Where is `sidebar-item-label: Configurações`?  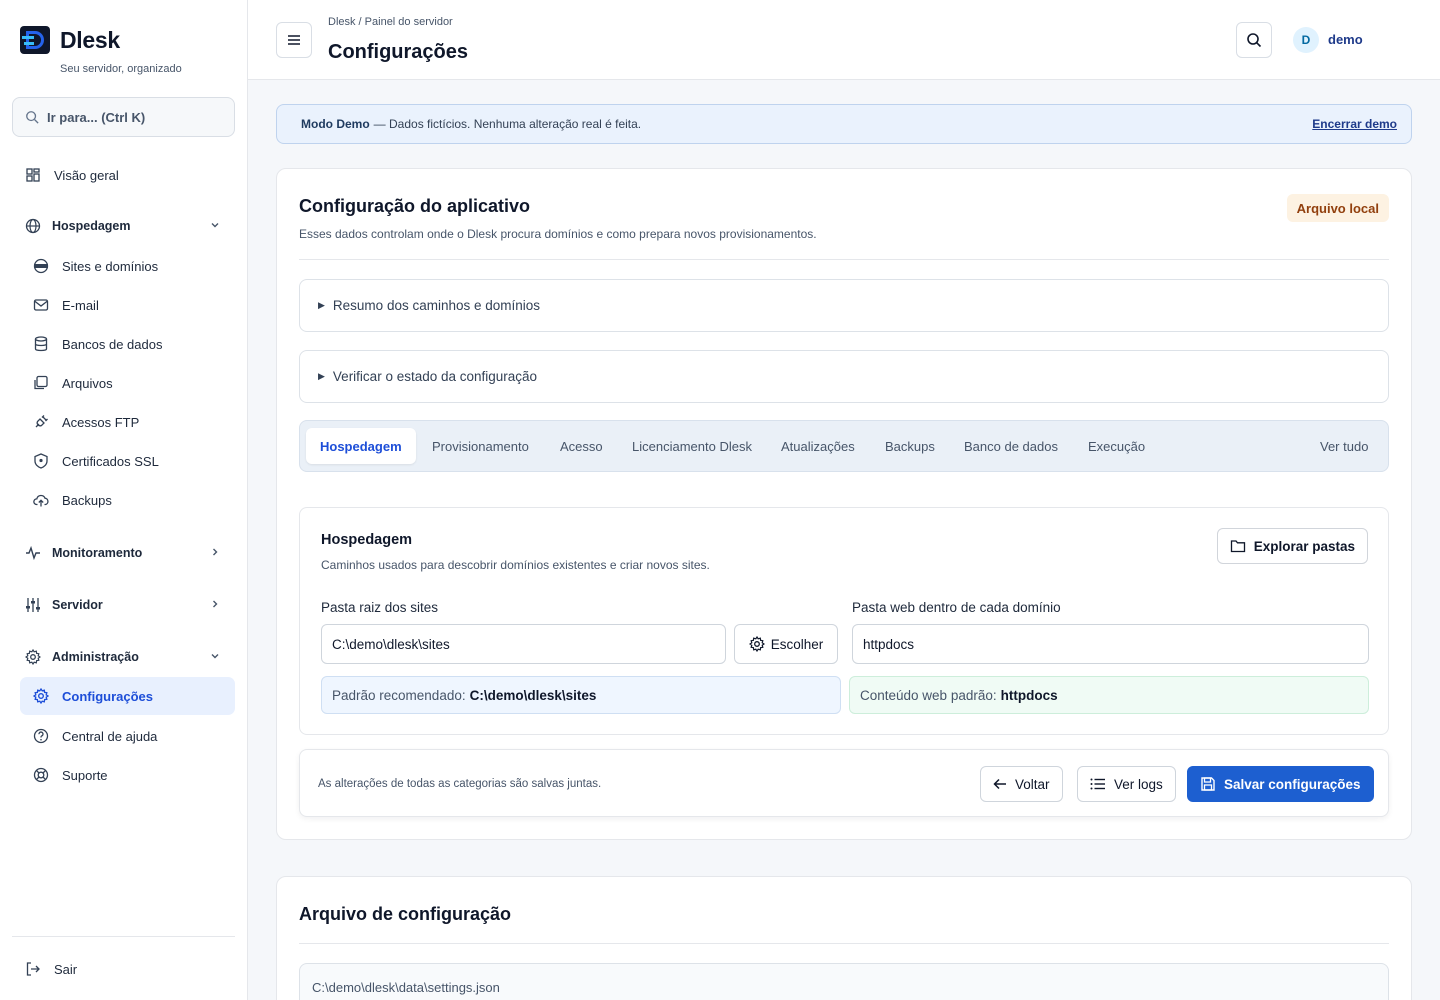 sidebar-item-label: Configurações is located at coordinates (108, 696).